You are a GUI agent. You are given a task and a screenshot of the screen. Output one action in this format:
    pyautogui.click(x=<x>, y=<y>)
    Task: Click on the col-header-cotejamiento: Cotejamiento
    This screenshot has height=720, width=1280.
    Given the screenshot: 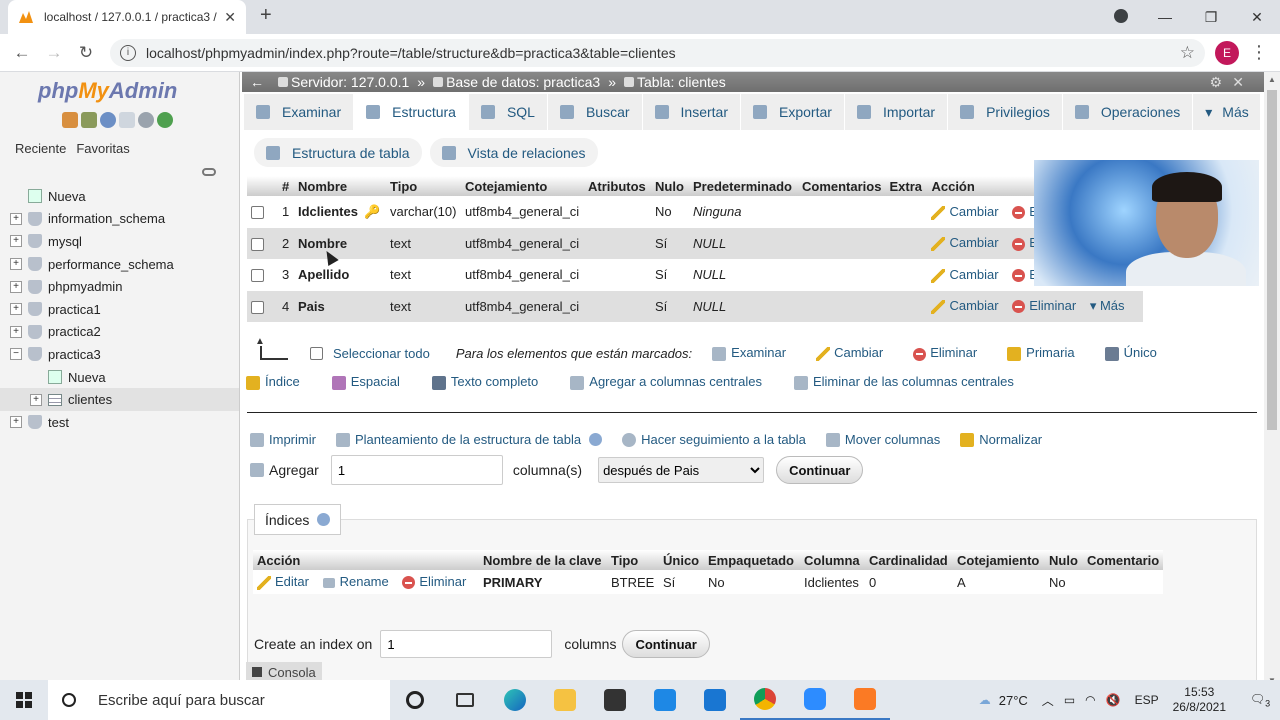 What is the action you would take?
    pyautogui.click(x=522, y=186)
    